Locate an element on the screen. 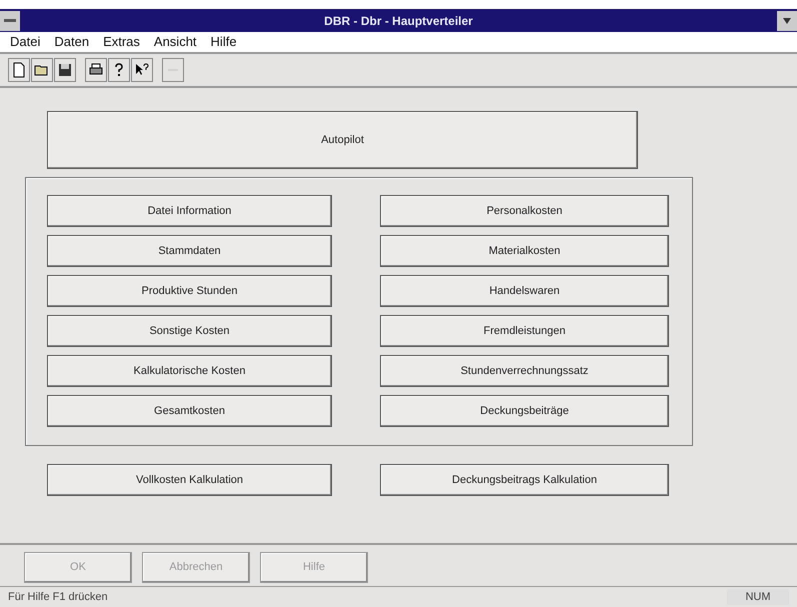 The height and width of the screenshot is (607, 797). open-folder-icon is located at coordinates (42, 70).